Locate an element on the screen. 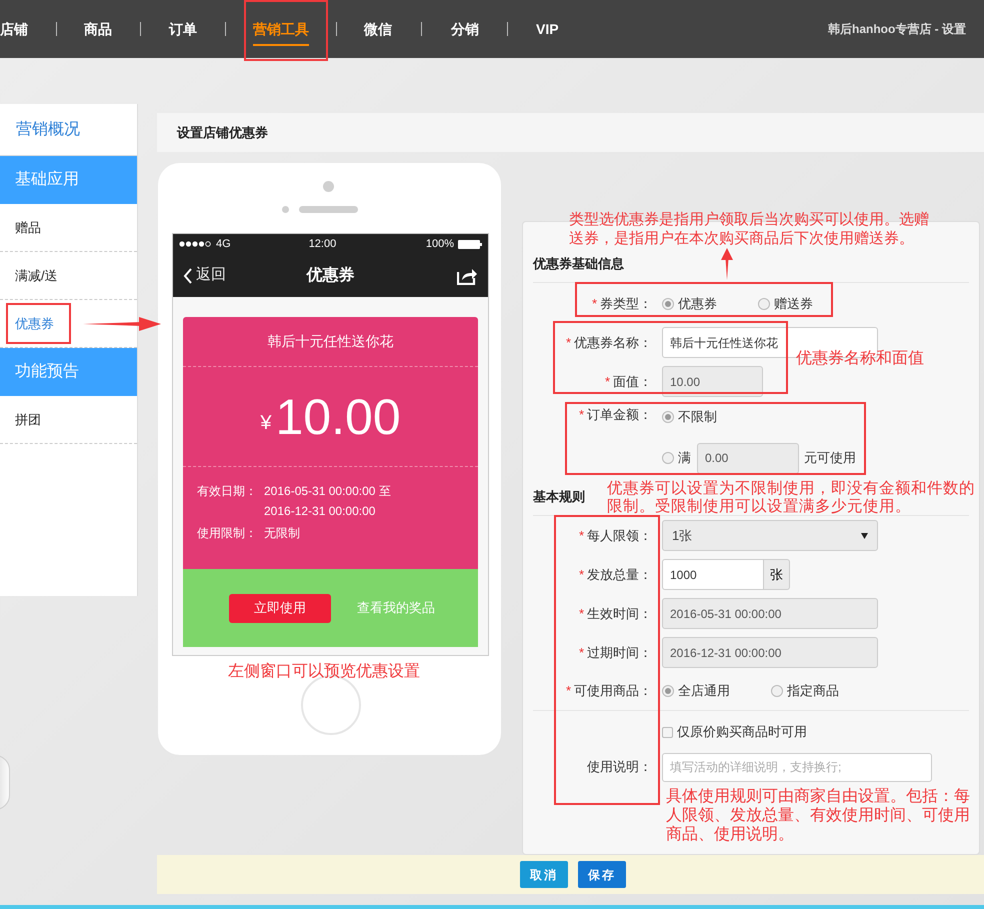 The height and width of the screenshot is (909, 984). unit-addon: 张 is located at coordinates (777, 574).